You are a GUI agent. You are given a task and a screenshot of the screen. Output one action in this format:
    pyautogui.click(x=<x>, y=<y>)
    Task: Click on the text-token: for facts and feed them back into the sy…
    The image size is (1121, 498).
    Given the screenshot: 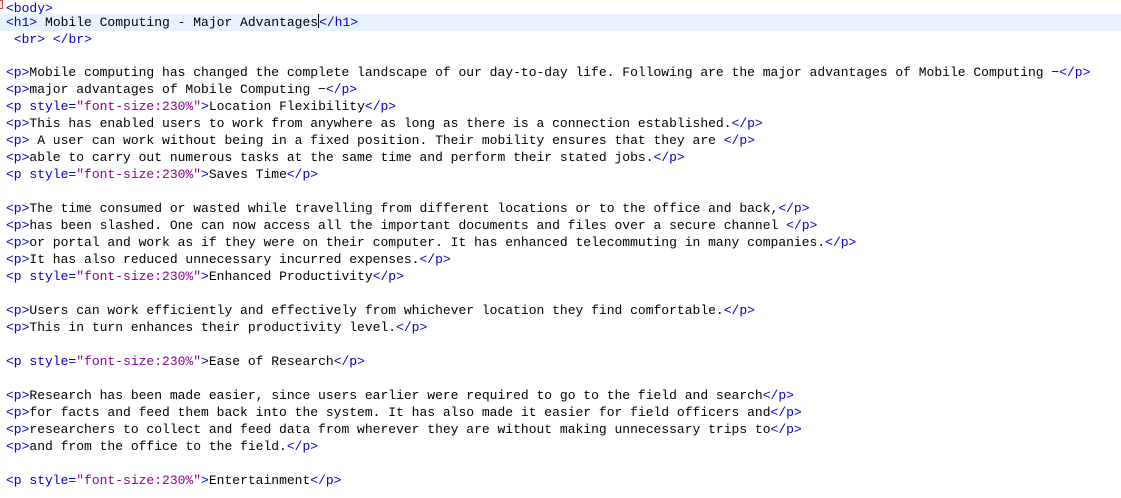 What is the action you would take?
    pyautogui.click(x=400, y=412)
    